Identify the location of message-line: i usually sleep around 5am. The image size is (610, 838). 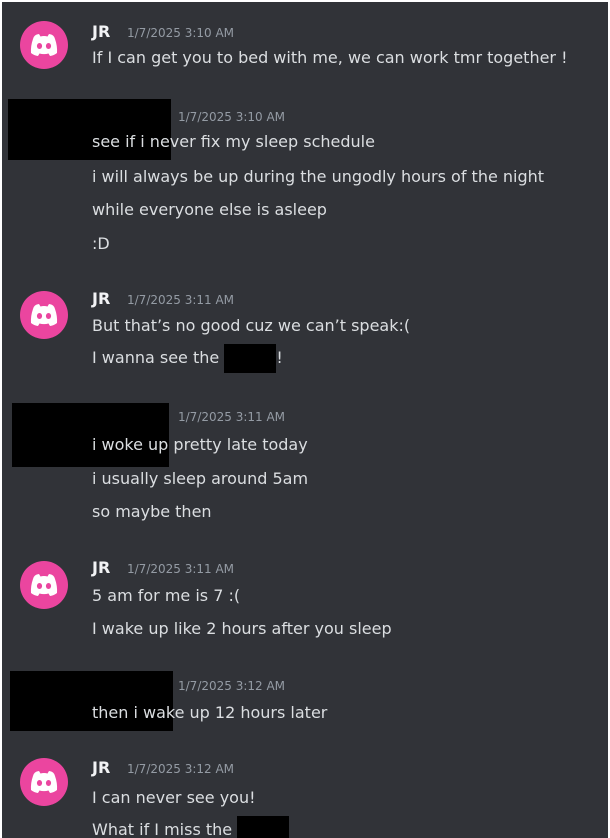
(200, 478).